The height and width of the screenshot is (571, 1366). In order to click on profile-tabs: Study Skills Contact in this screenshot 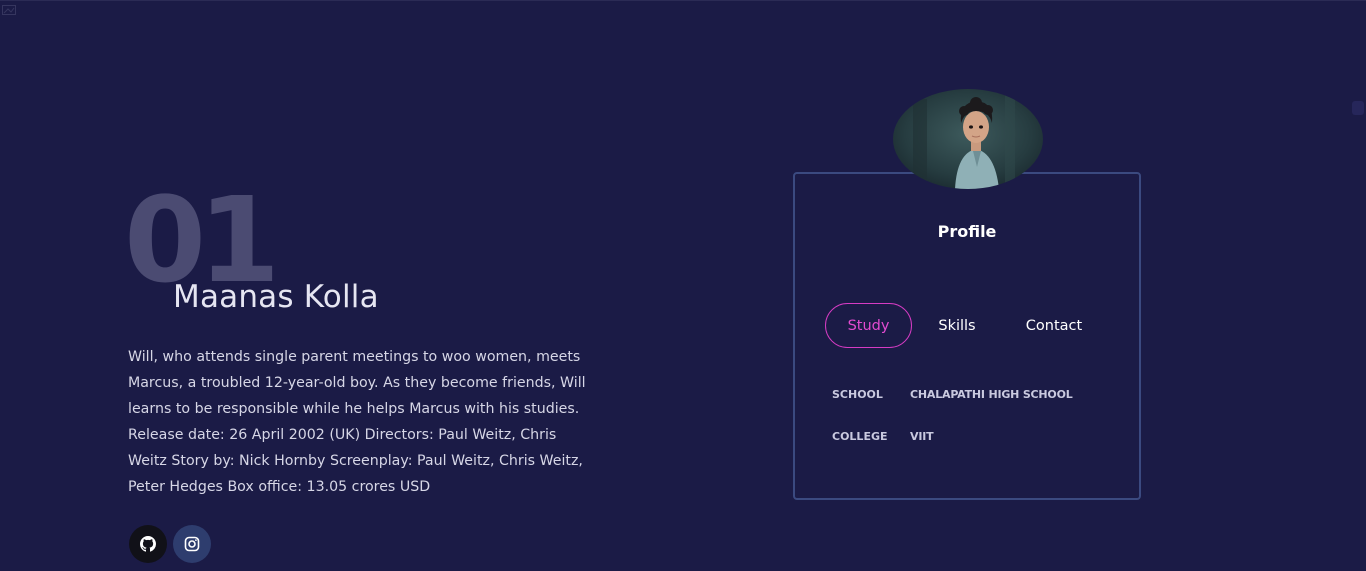, I will do `click(965, 325)`.